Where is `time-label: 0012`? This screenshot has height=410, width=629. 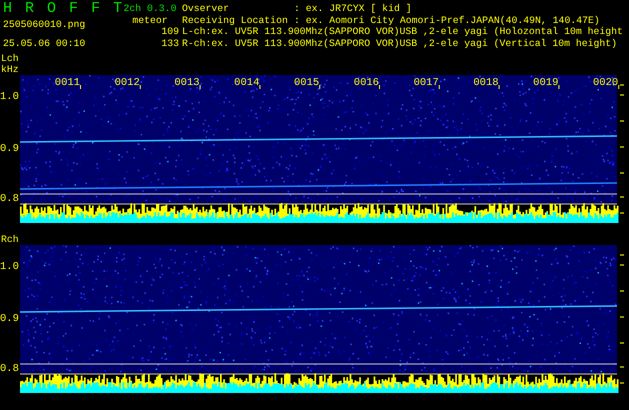 time-label: 0012 is located at coordinates (127, 83).